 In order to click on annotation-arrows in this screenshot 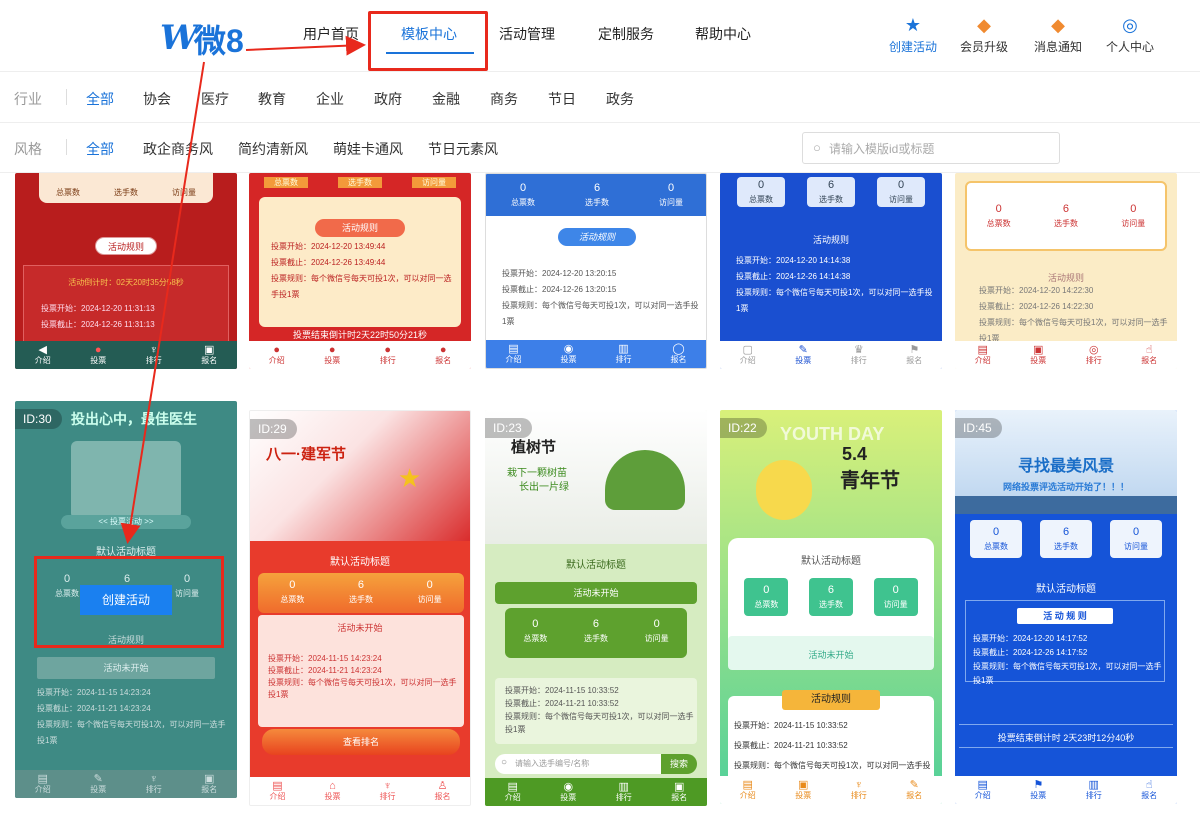, I will do `click(243, 289)`.